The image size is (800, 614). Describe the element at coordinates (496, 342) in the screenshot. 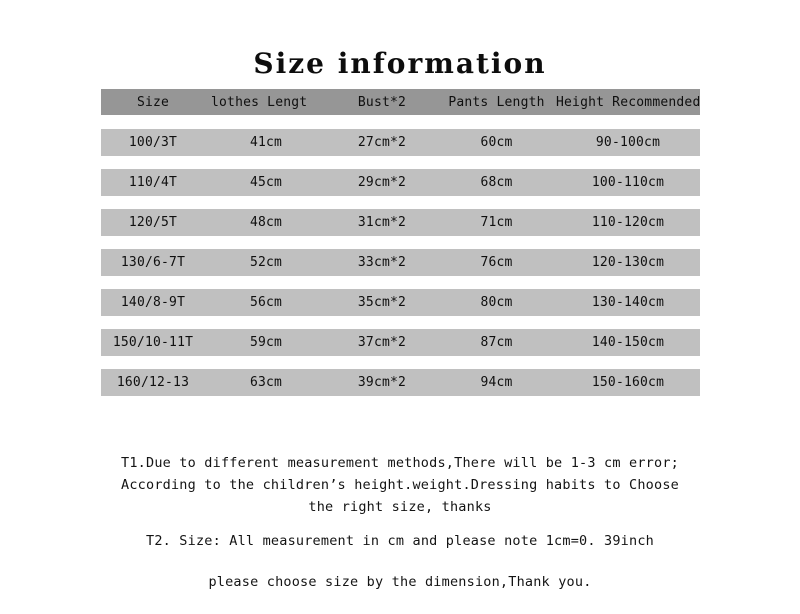

I see `cell-pants-length: 87cm` at that location.